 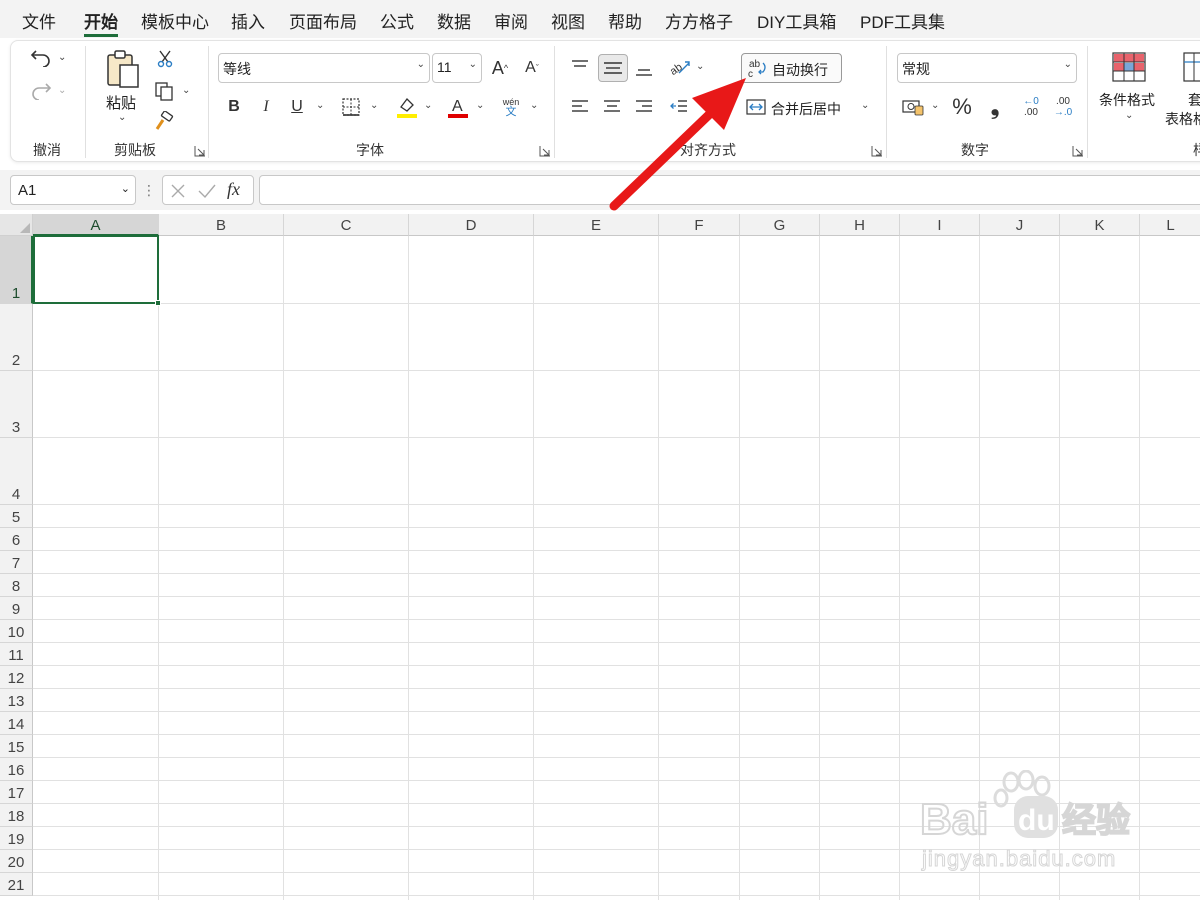 I want to click on row-header-5: 5, so click(x=16, y=516).